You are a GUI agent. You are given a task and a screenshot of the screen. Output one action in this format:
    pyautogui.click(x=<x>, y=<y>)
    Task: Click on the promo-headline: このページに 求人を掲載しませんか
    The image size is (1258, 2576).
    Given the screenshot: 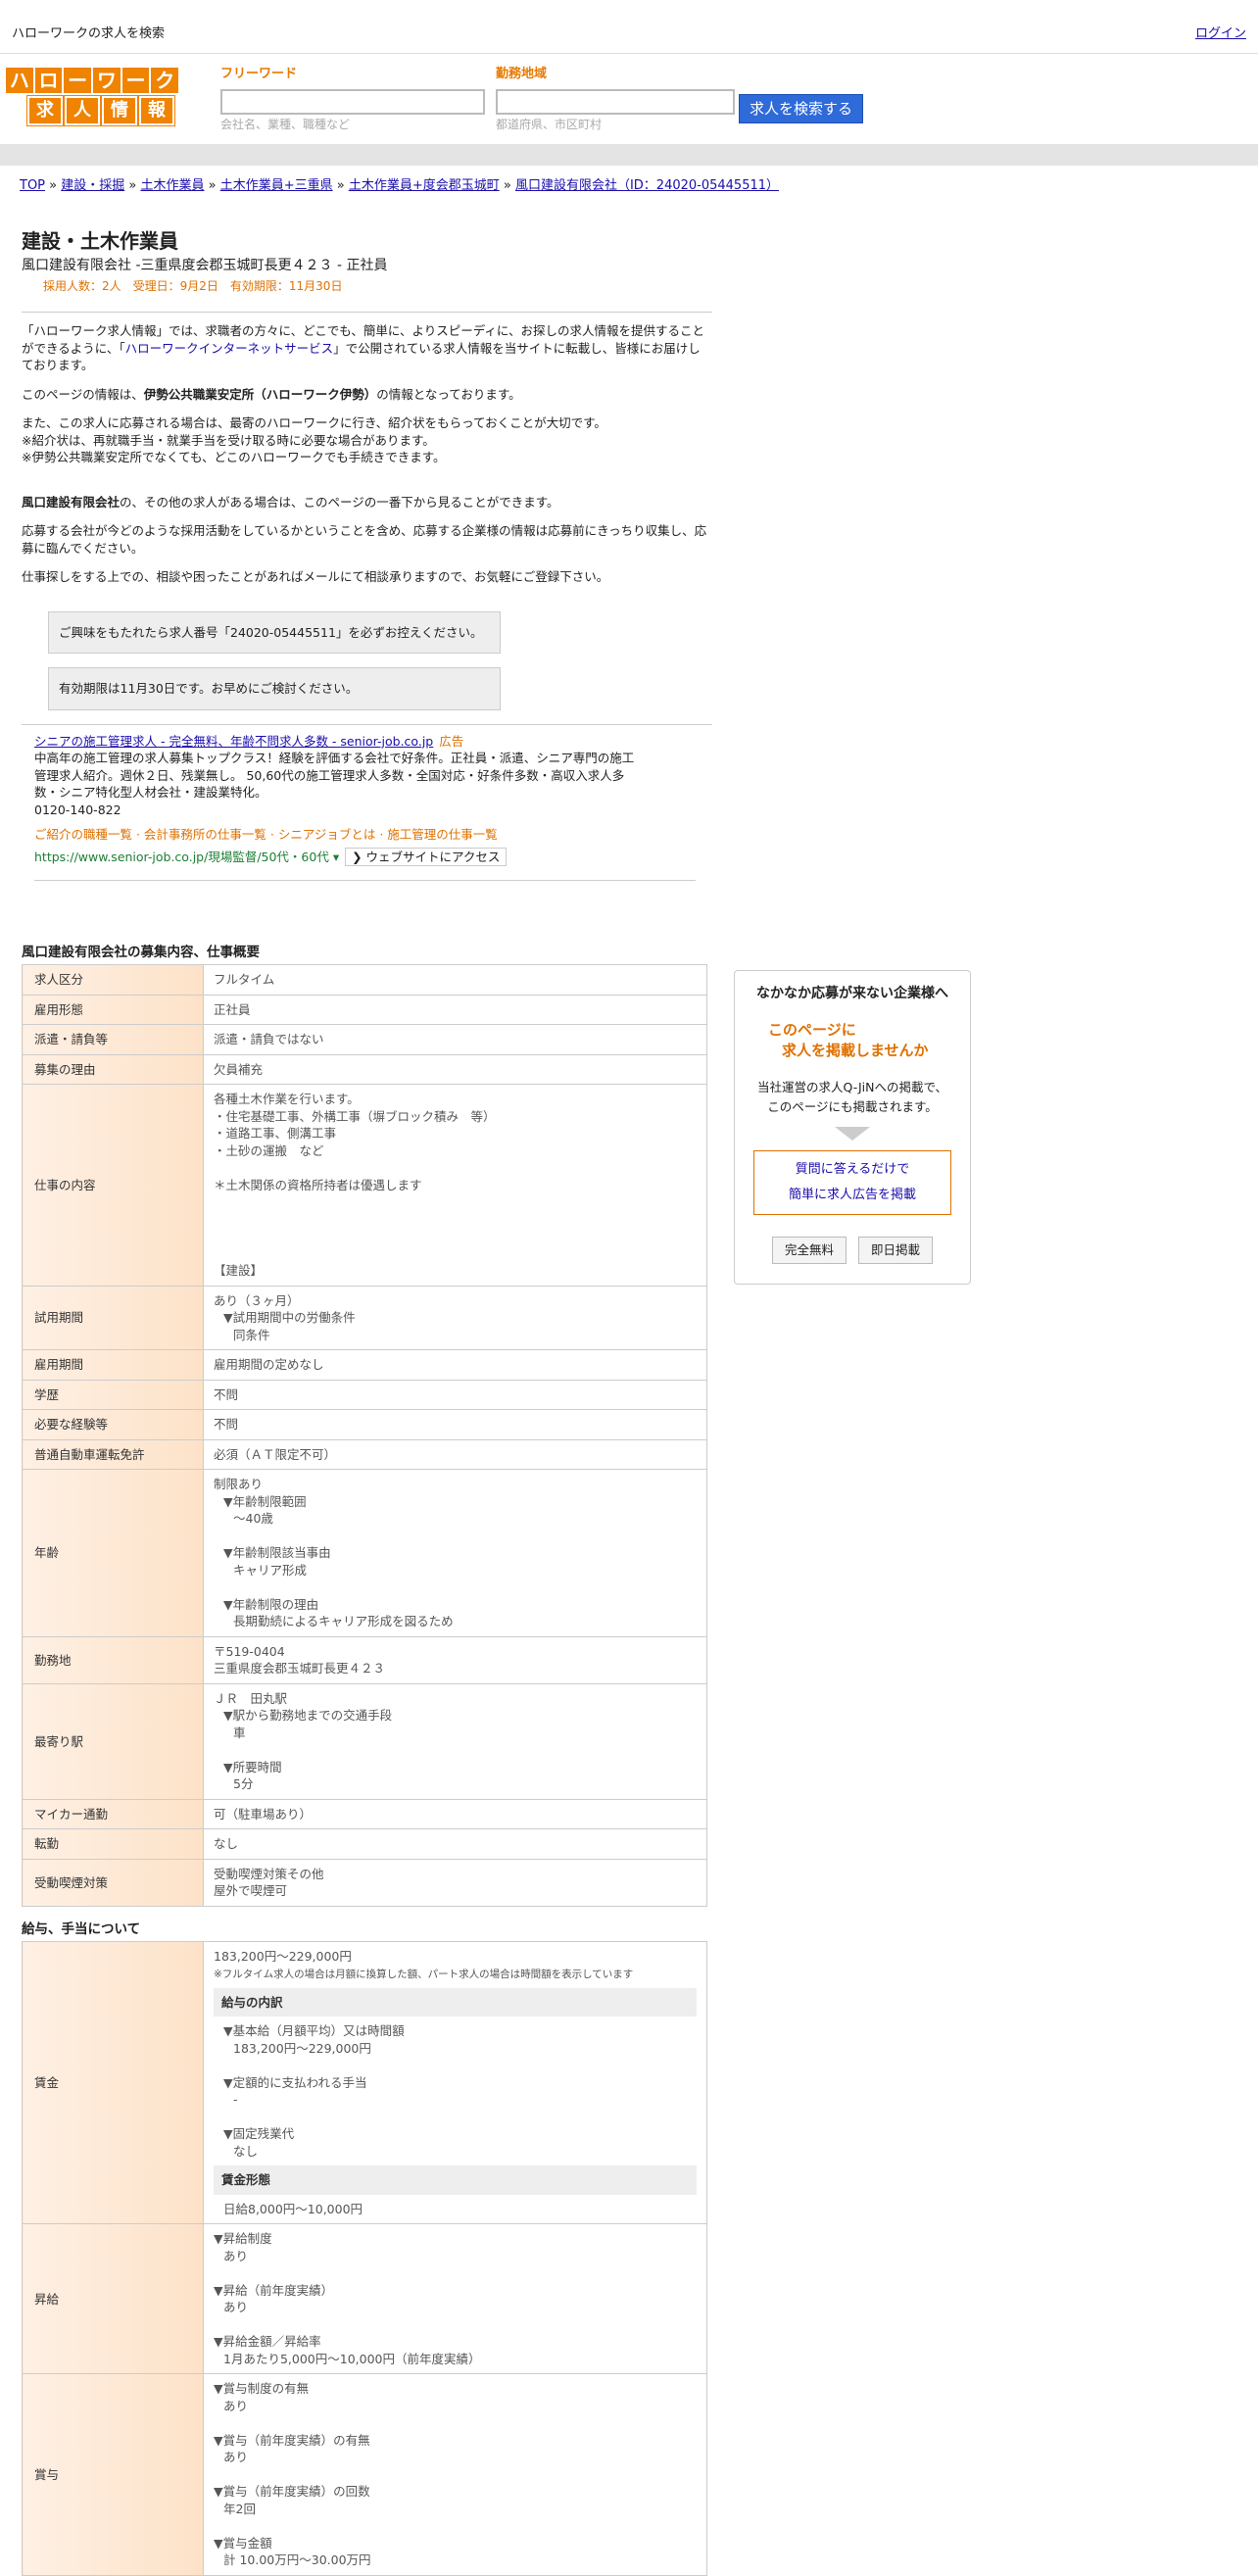 What is the action you would take?
    pyautogui.click(x=848, y=1040)
    